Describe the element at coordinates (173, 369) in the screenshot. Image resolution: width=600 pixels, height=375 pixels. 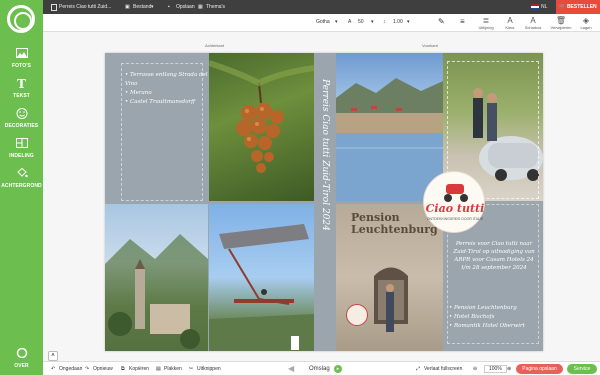
I see `paste-button: Plakken` at that location.